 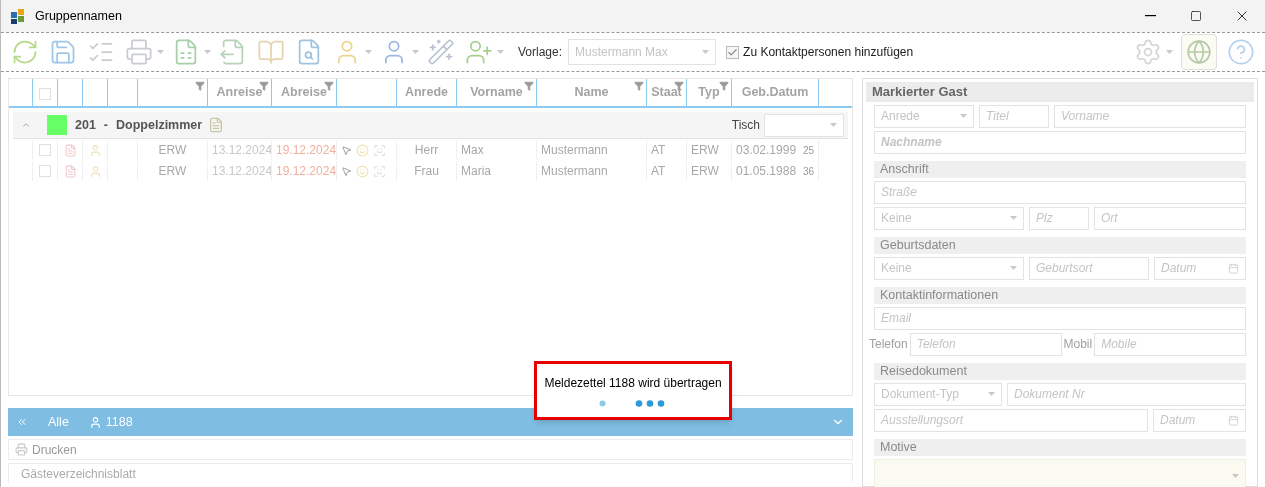 What do you see at coordinates (304, 92) in the screenshot?
I see `column-header: Abreise` at bounding box center [304, 92].